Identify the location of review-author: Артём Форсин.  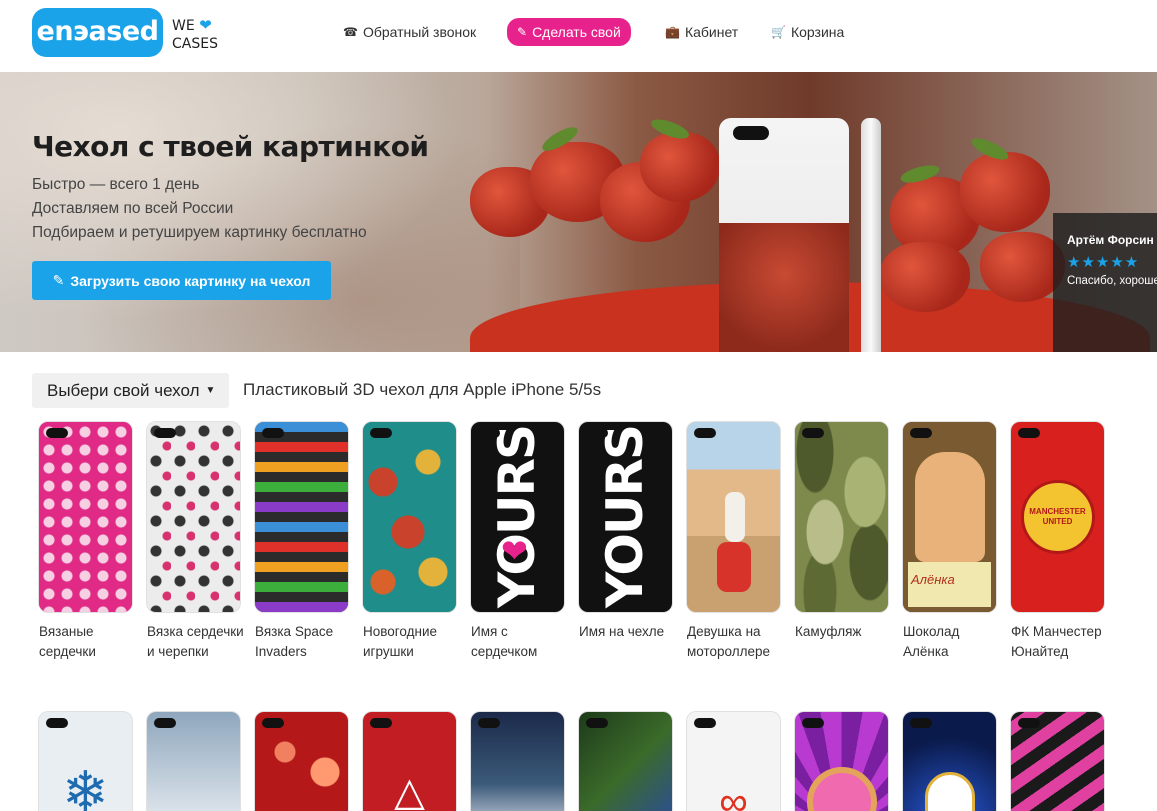
(1110, 240).